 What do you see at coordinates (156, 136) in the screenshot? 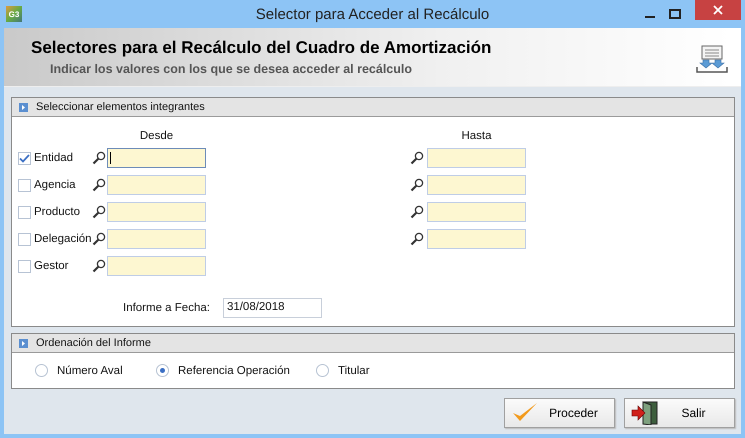
I see `column-header: Desde` at bounding box center [156, 136].